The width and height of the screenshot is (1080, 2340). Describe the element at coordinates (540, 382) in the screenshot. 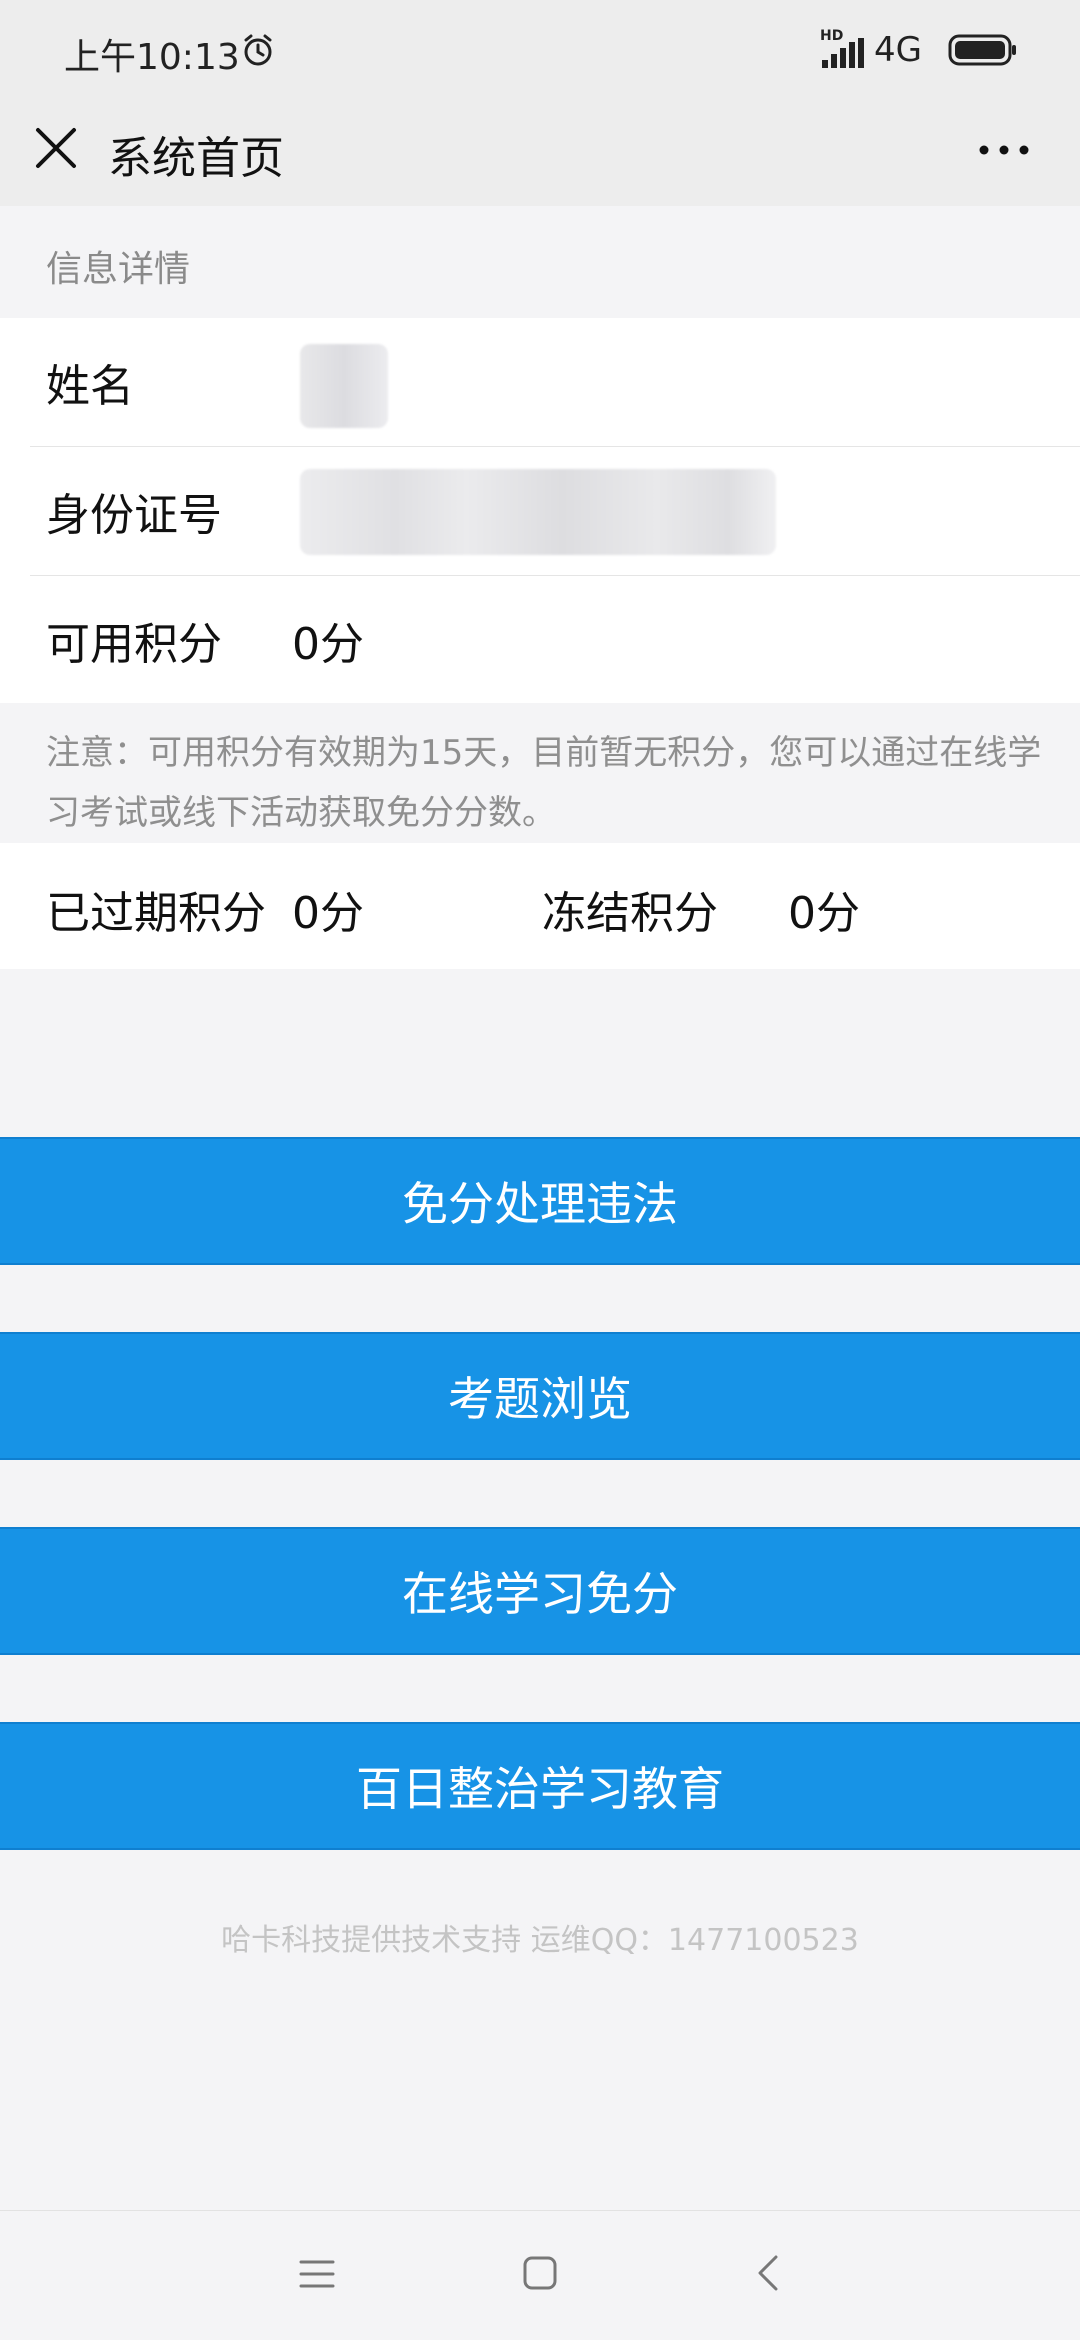

I see `name-row: 姓名` at that location.